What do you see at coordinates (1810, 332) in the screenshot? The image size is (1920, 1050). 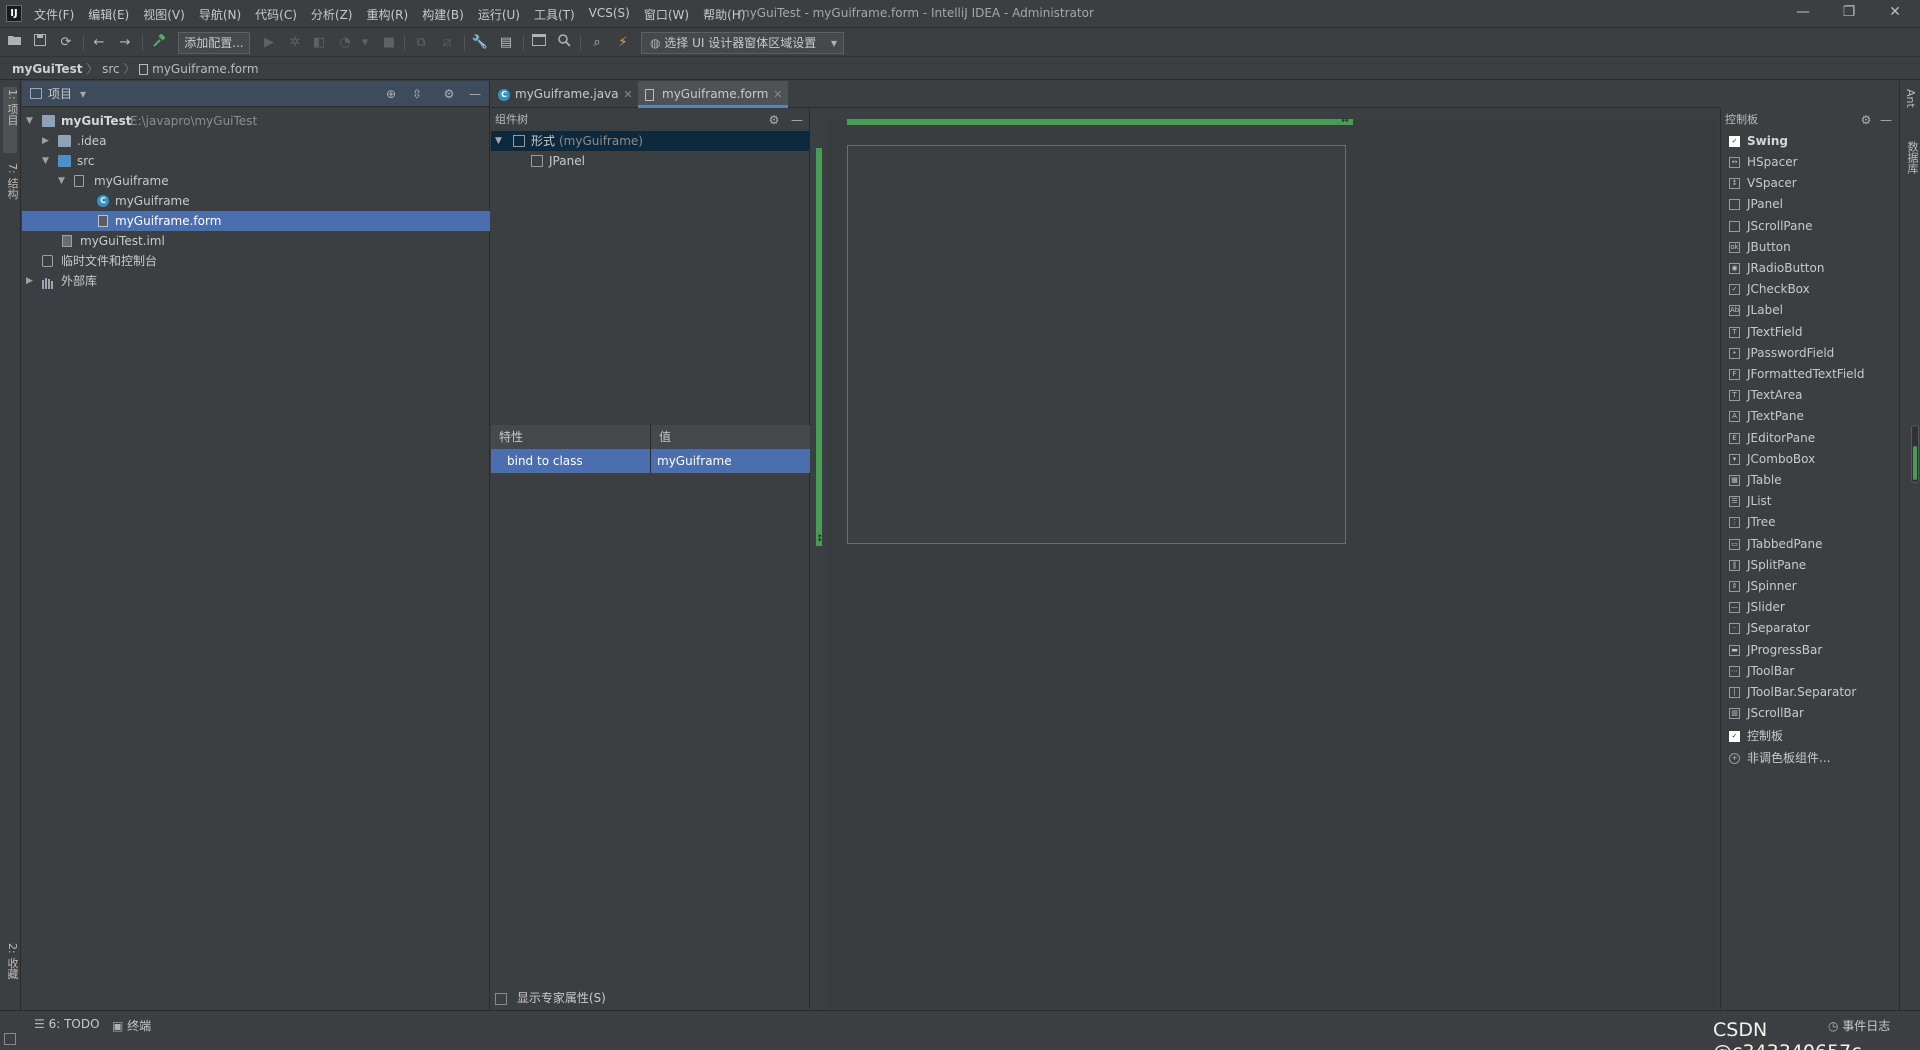 I see `palette-item-jtextfield: T JTextField` at bounding box center [1810, 332].